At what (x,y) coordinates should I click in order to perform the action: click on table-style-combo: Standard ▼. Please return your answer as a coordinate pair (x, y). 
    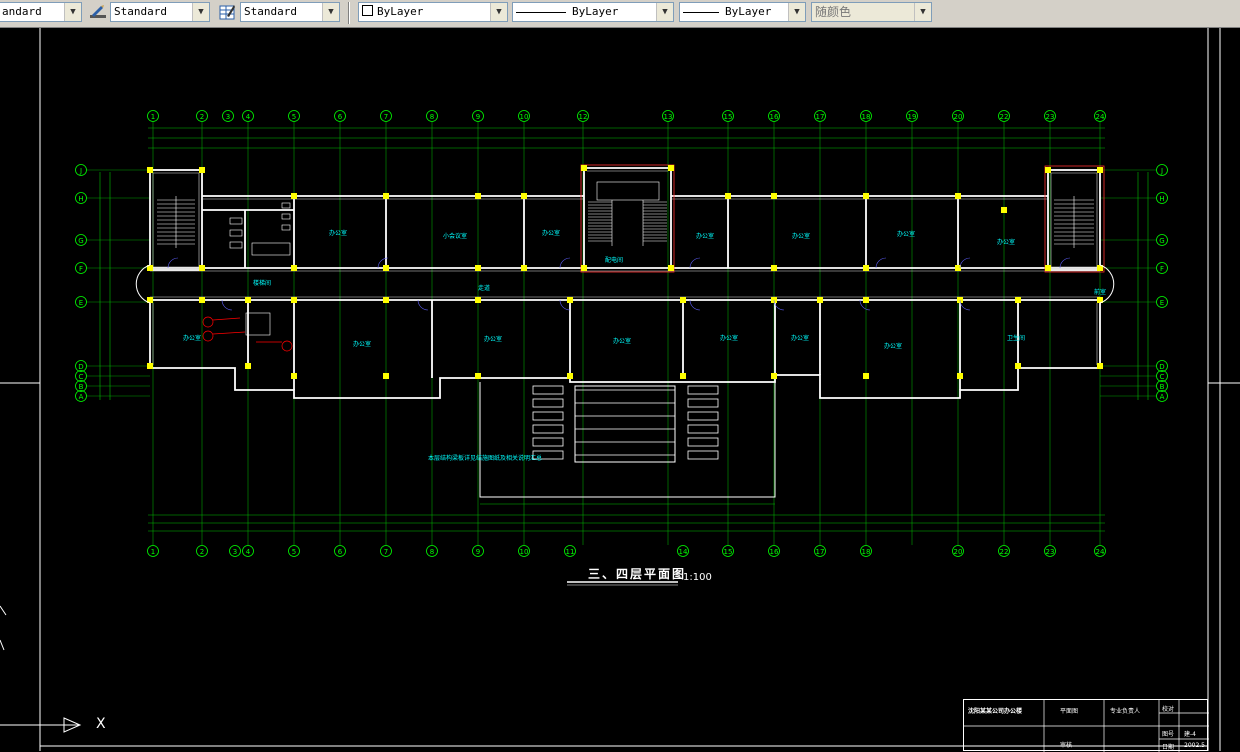
    Looking at the image, I should click on (290, 12).